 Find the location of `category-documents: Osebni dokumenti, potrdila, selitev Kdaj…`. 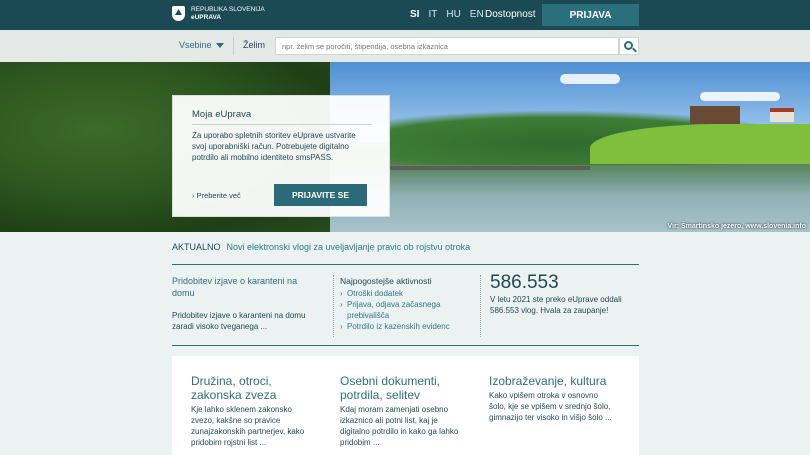

category-documents: Osebni dokumenti, potrdila, selitev Kdaj… is located at coordinates (402, 411).